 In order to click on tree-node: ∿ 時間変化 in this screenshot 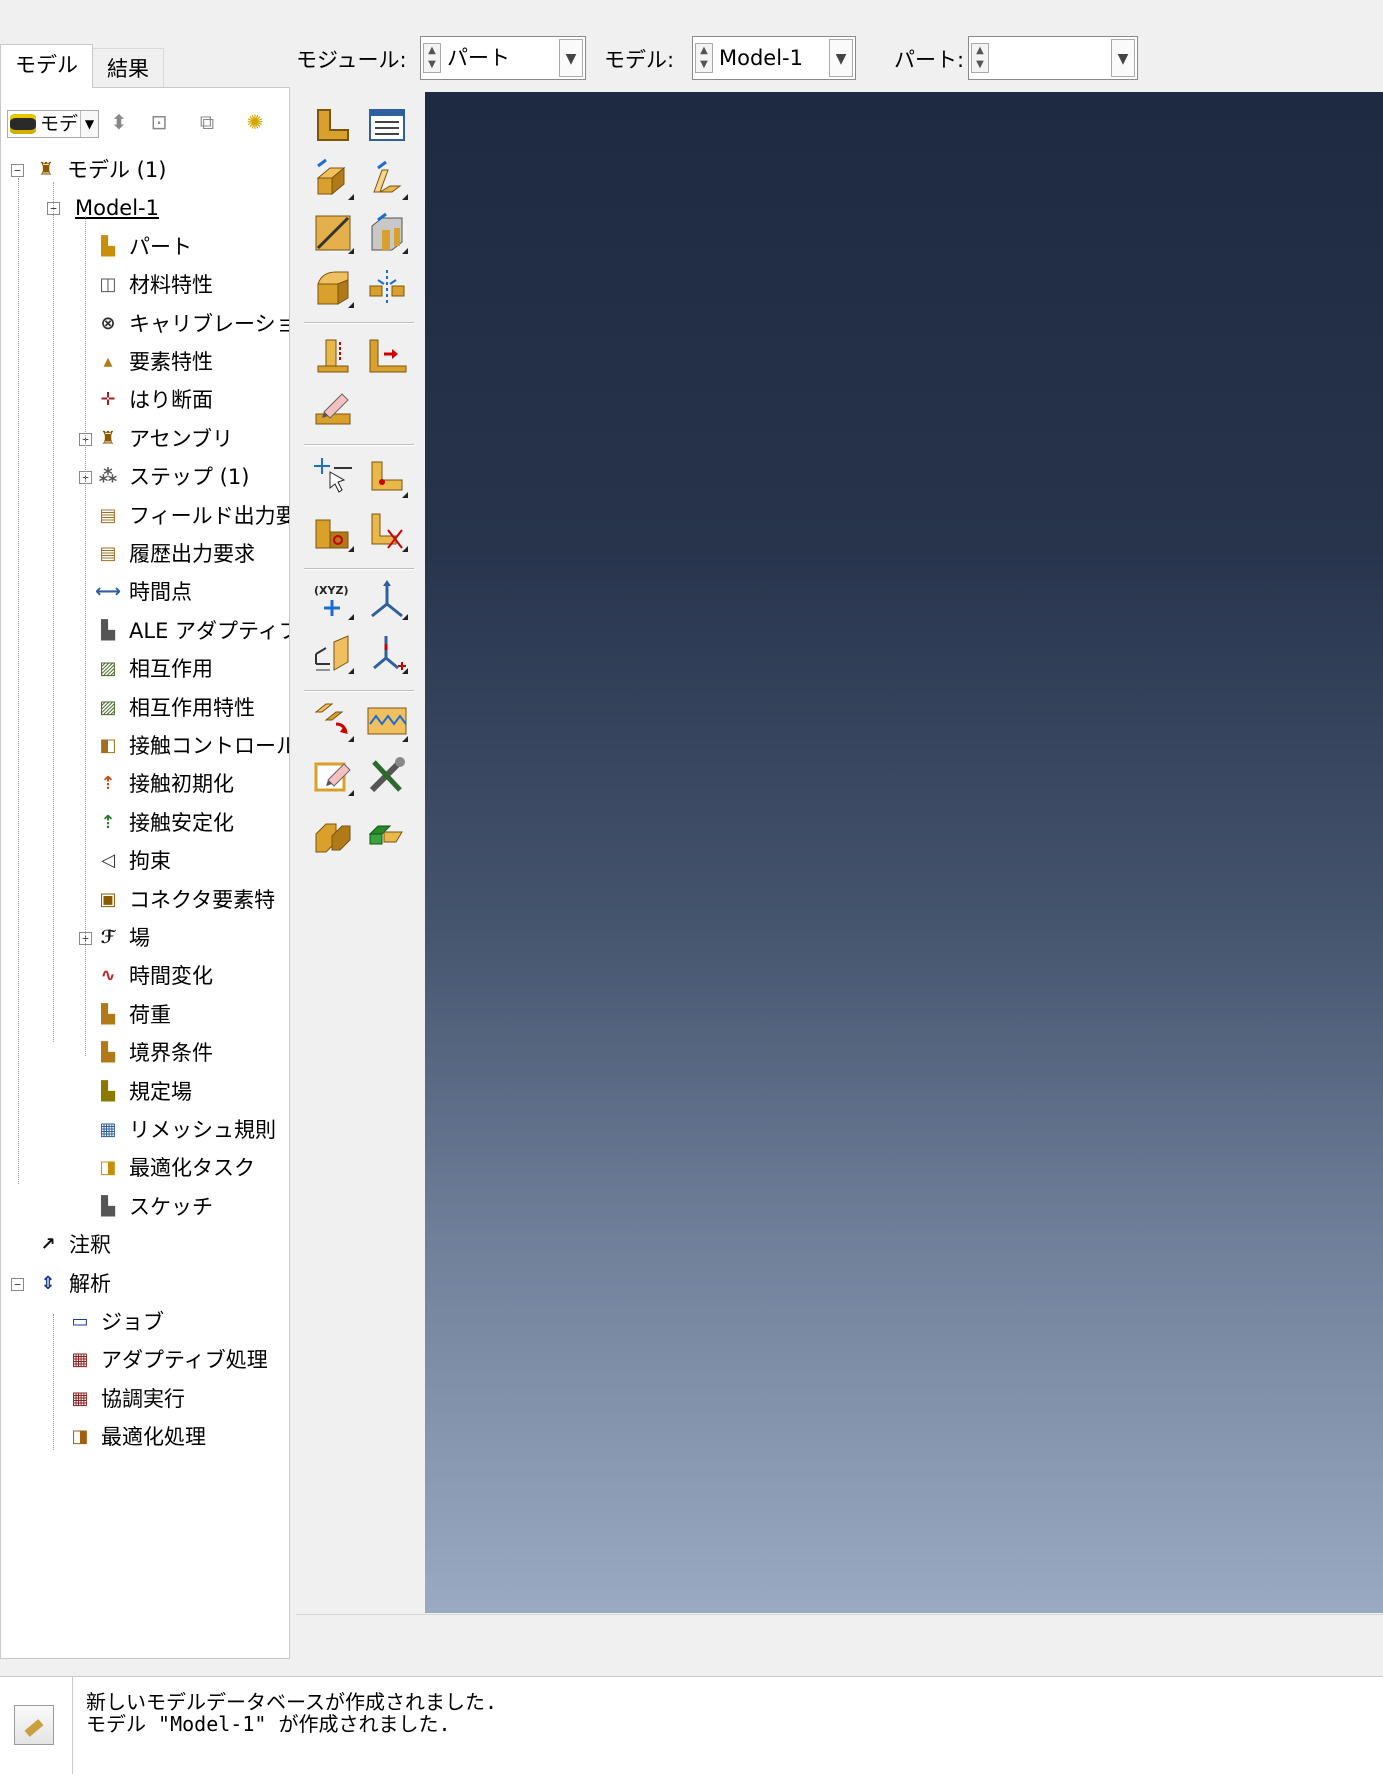, I will do `click(154, 976)`.